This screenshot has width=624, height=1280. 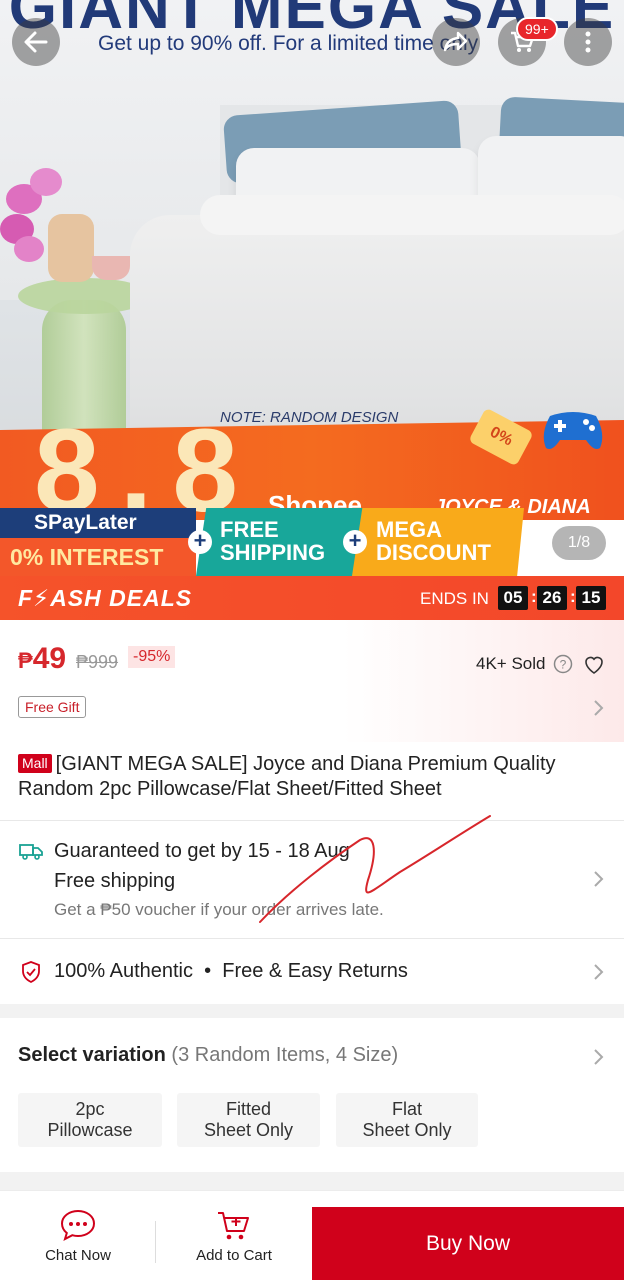 I want to click on timer-seconds: 15, so click(x=591, y=598).